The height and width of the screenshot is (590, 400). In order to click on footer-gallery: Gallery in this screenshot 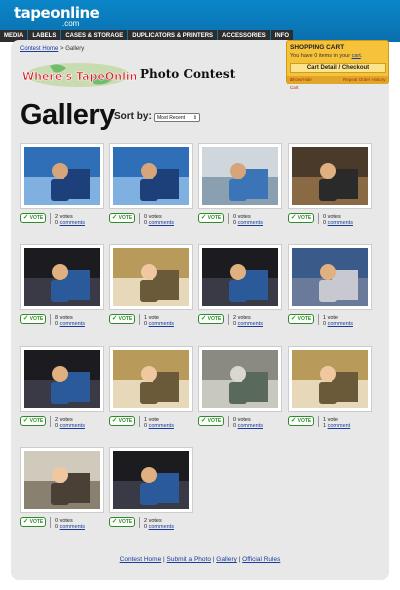, I will do `click(226, 559)`.